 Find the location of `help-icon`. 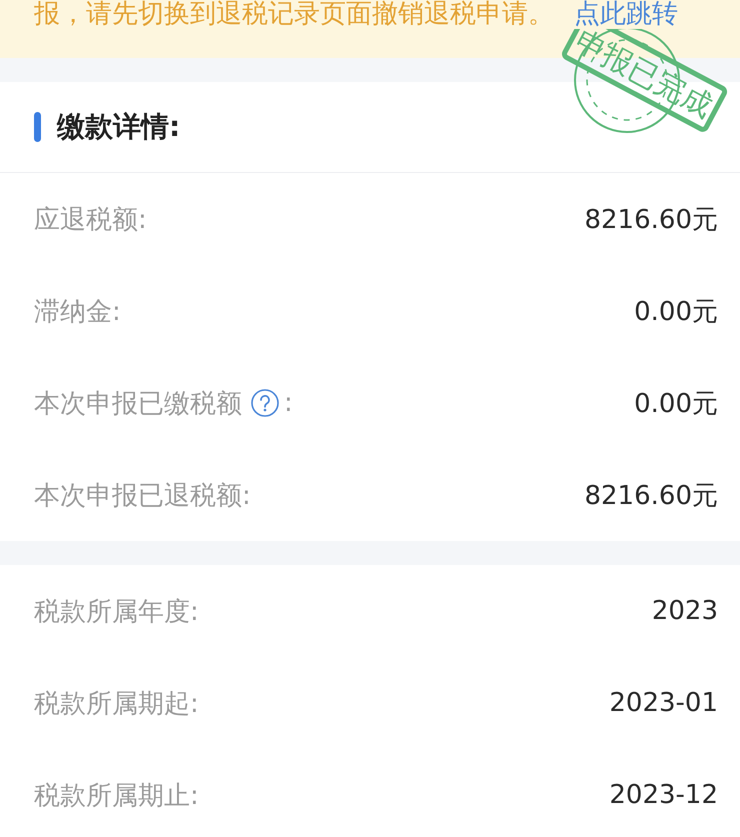

help-icon is located at coordinates (265, 403).